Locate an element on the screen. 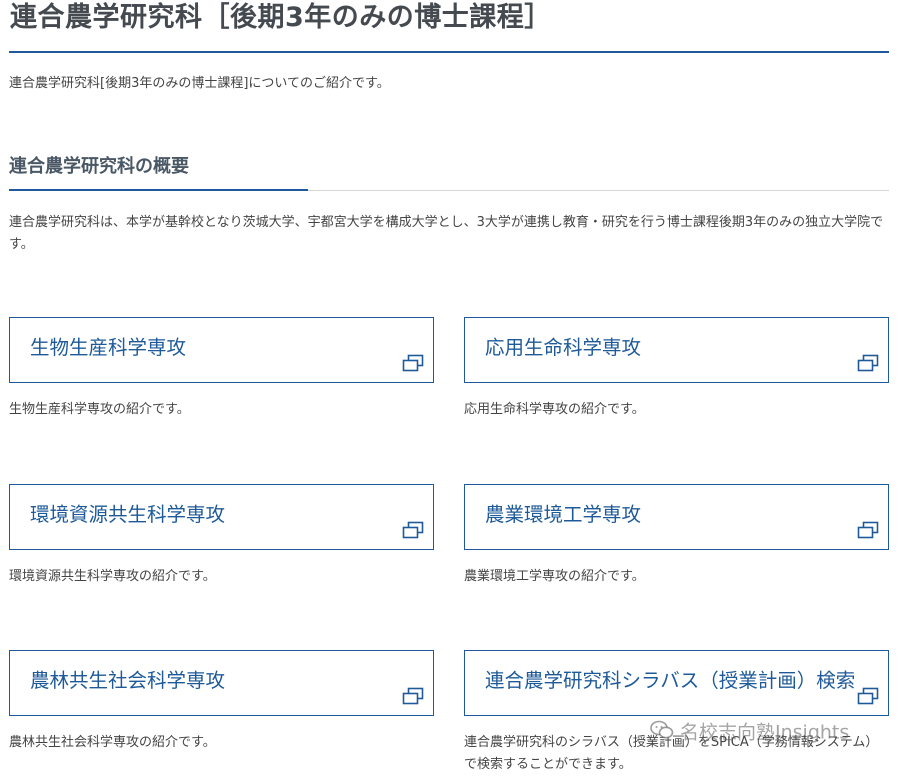  card-link-applied-life-science: 応用生命科学専攻 is located at coordinates (676, 350).